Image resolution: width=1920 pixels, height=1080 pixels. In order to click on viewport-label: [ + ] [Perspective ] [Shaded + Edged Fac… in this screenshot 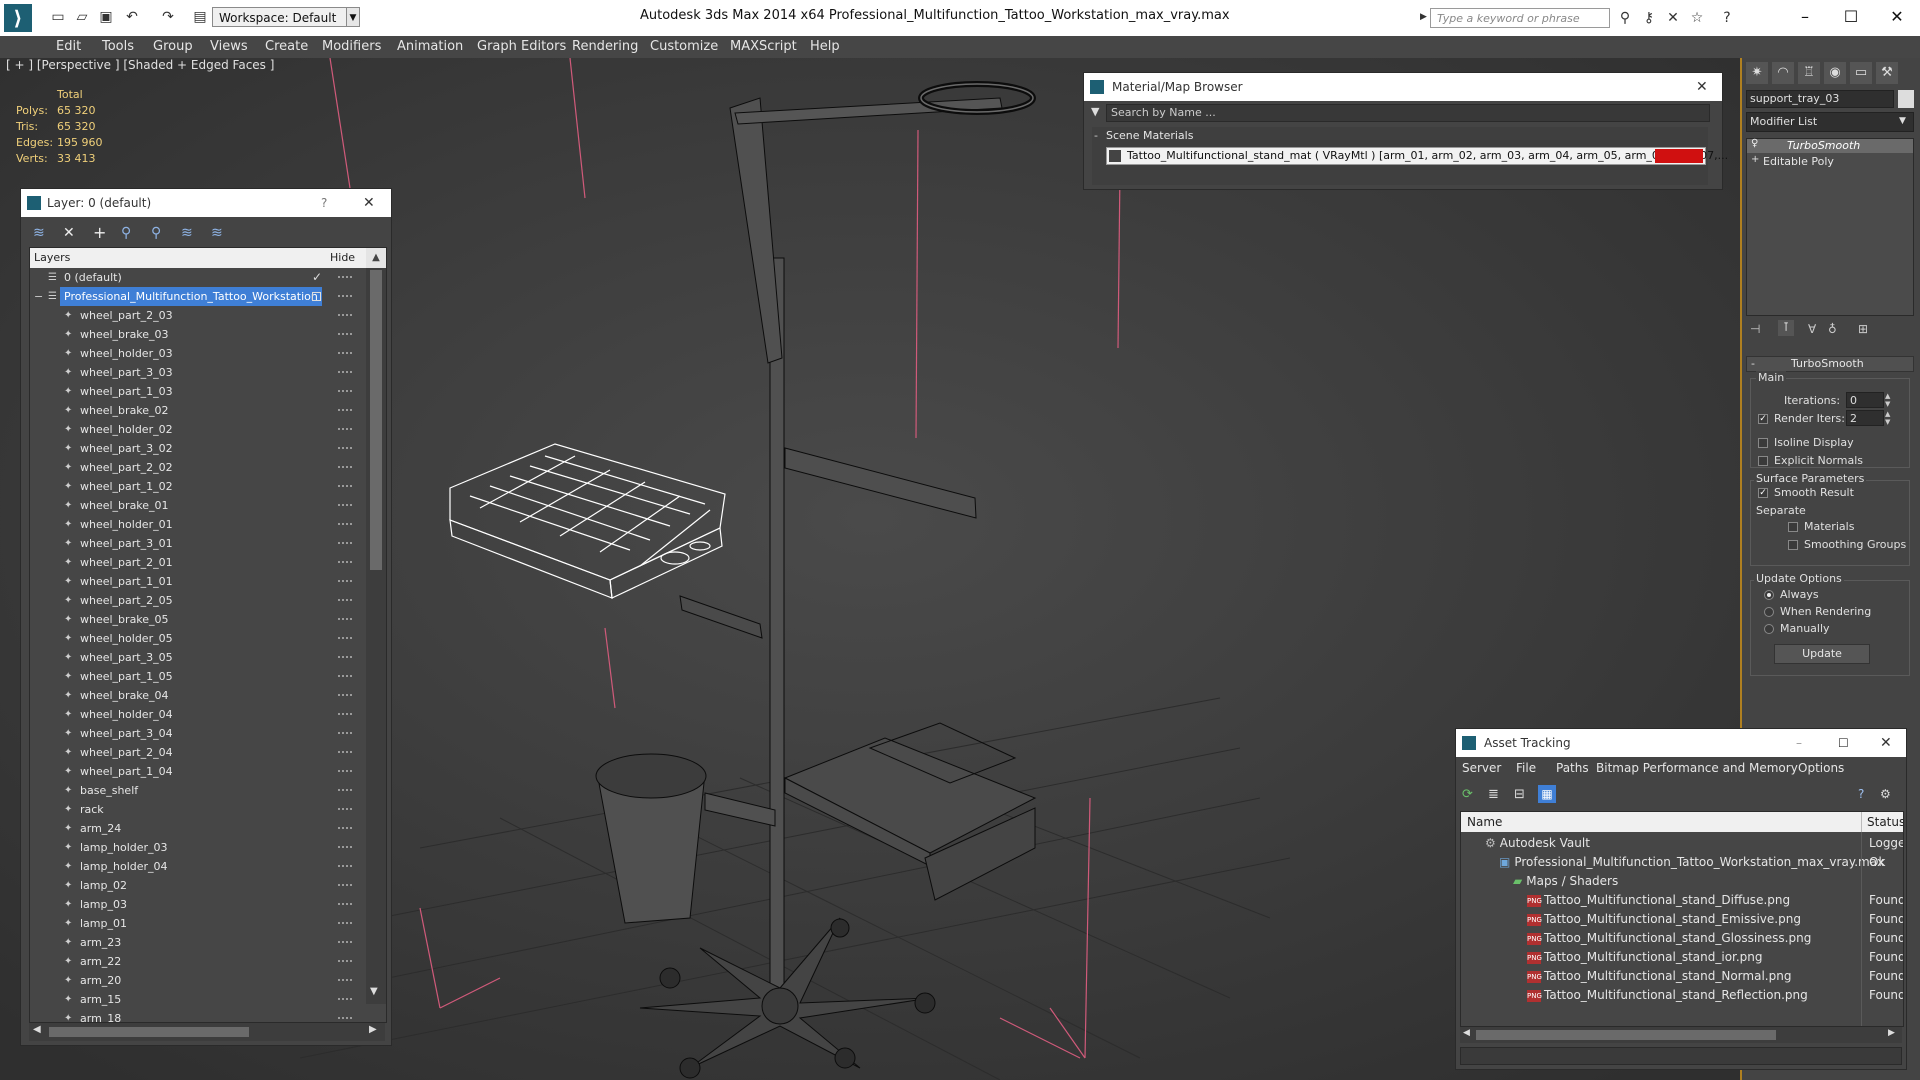, I will do `click(140, 65)`.